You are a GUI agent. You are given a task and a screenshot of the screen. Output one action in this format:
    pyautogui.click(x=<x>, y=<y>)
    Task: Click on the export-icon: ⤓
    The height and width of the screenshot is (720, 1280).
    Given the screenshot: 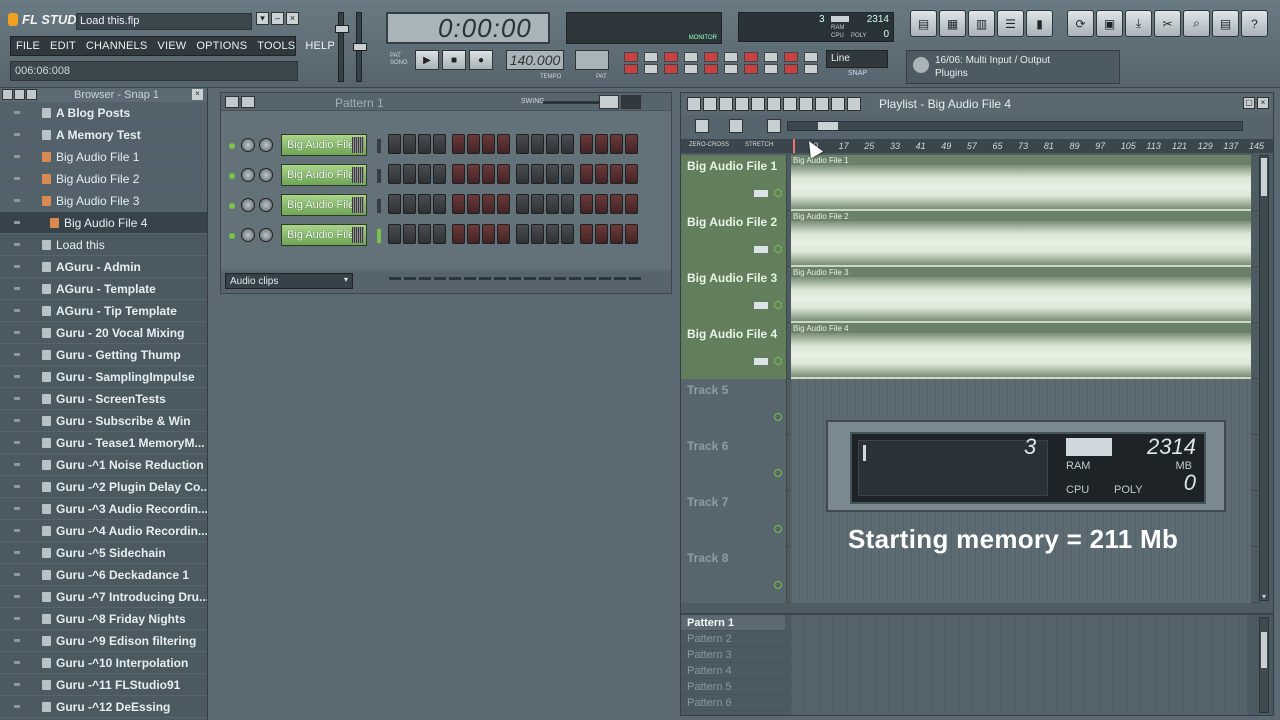 What is the action you would take?
    pyautogui.click(x=1138, y=23)
    